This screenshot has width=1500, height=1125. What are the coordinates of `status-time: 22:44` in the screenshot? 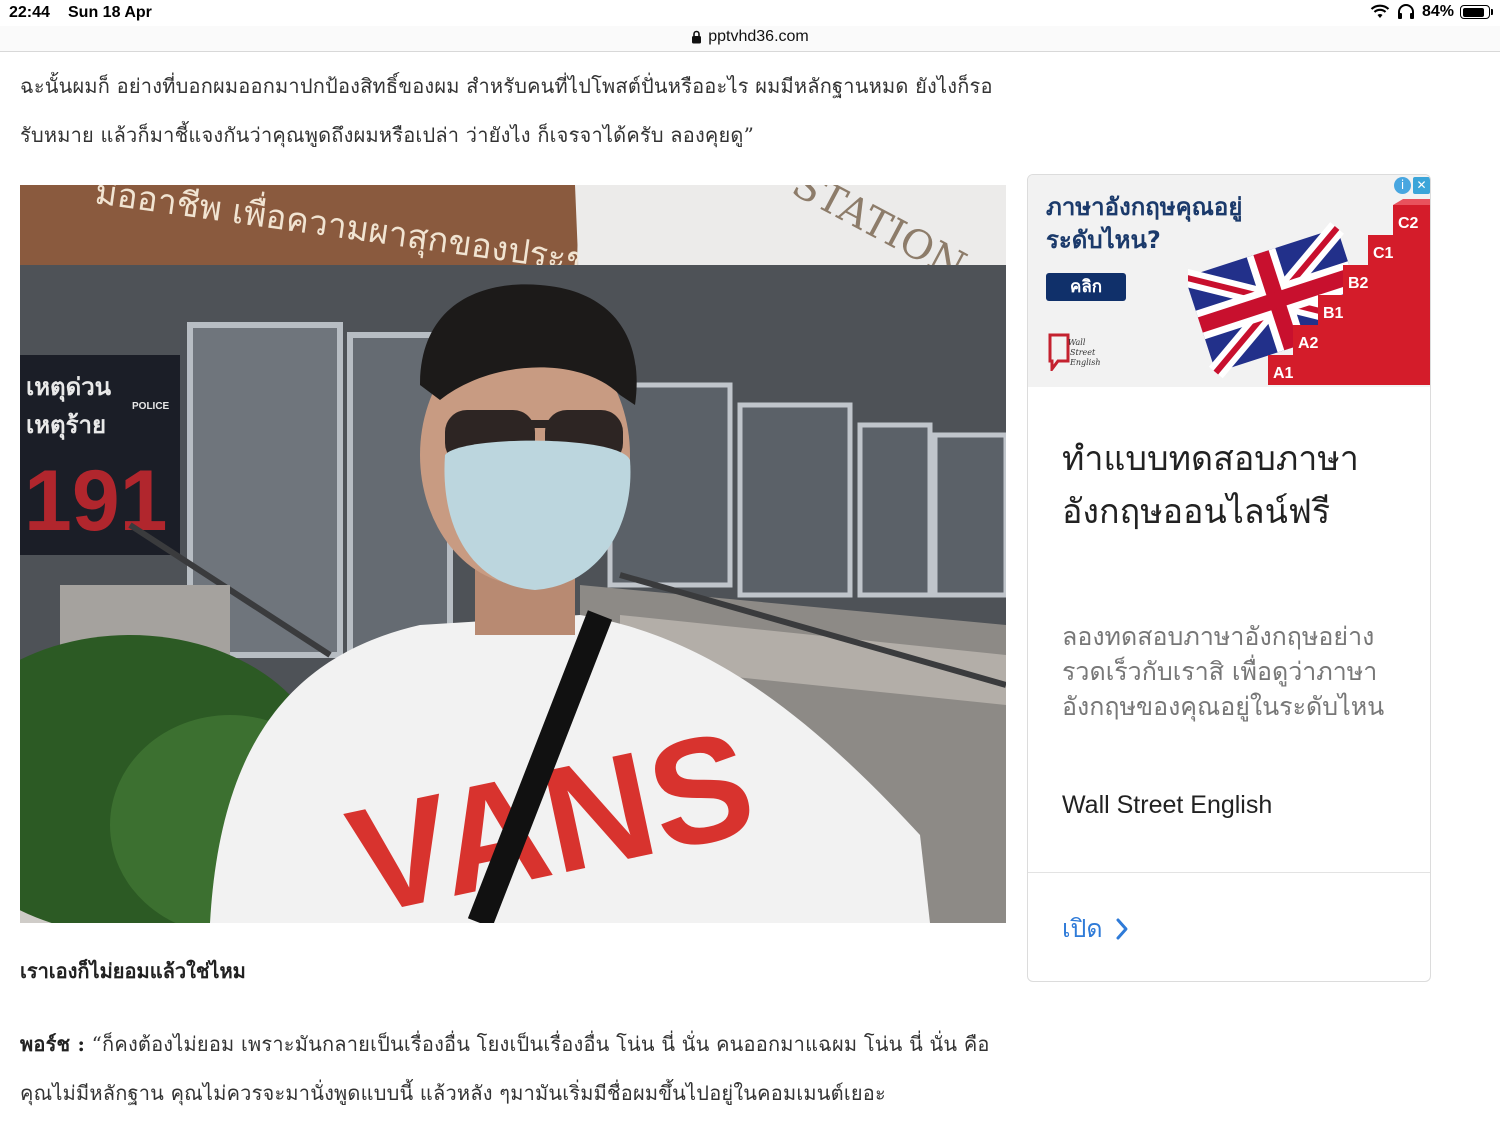 It's located at (29, 12).